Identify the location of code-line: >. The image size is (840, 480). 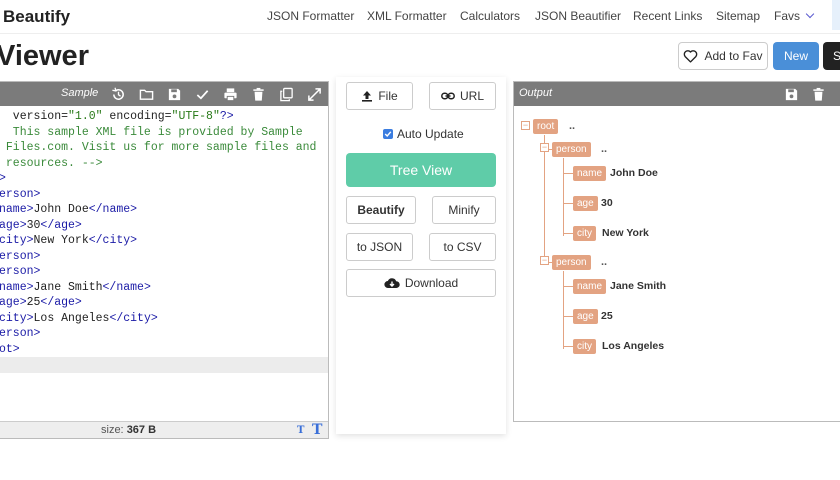
(164, 179).